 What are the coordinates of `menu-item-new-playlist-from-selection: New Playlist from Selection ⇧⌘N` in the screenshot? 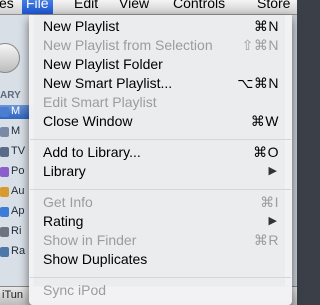 It's located at (161, 45).